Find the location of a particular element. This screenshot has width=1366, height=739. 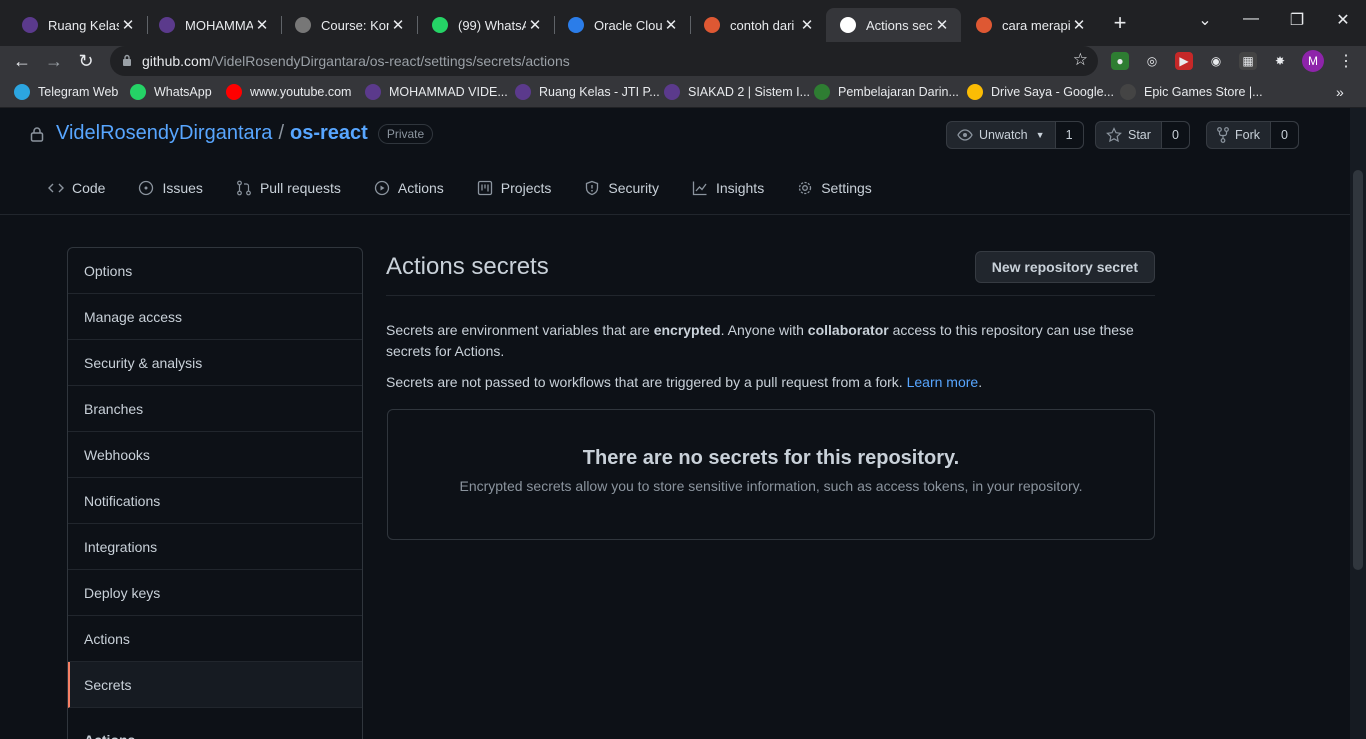

school-icon is located at coordinates (822, 92).